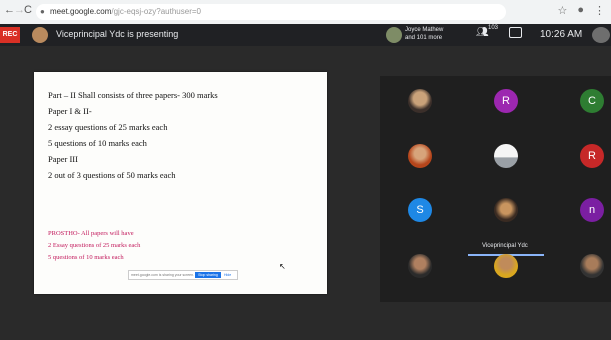  I want to click on stop-sharing-button: Stop sharing, so click(208, 275).